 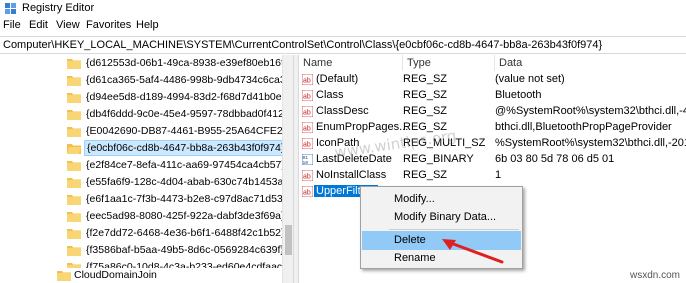 I want to click on tree-item-label: {d612553d-06b1-49ca-8938-e39ef80eb16f}, so click(x=187, y=63).